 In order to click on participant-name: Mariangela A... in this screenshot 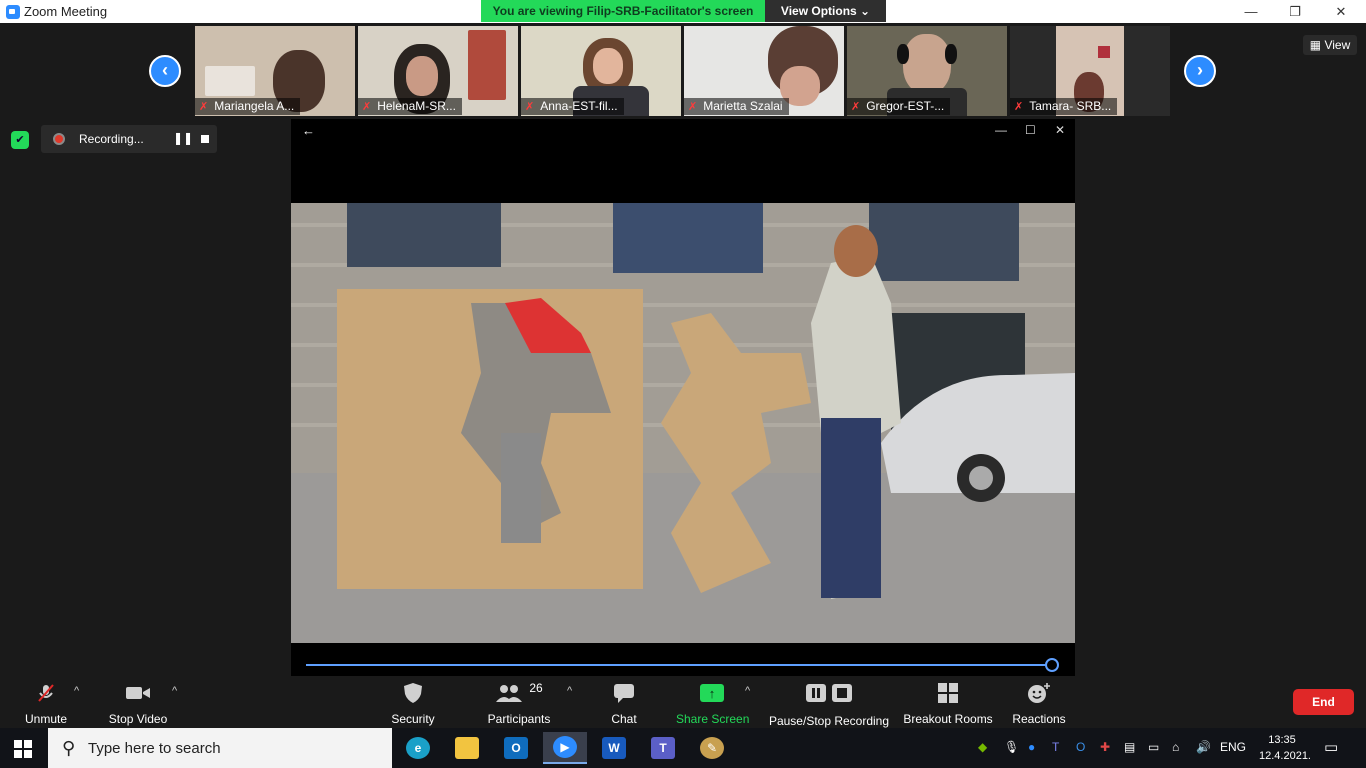, I will do `click(254, 106)`.